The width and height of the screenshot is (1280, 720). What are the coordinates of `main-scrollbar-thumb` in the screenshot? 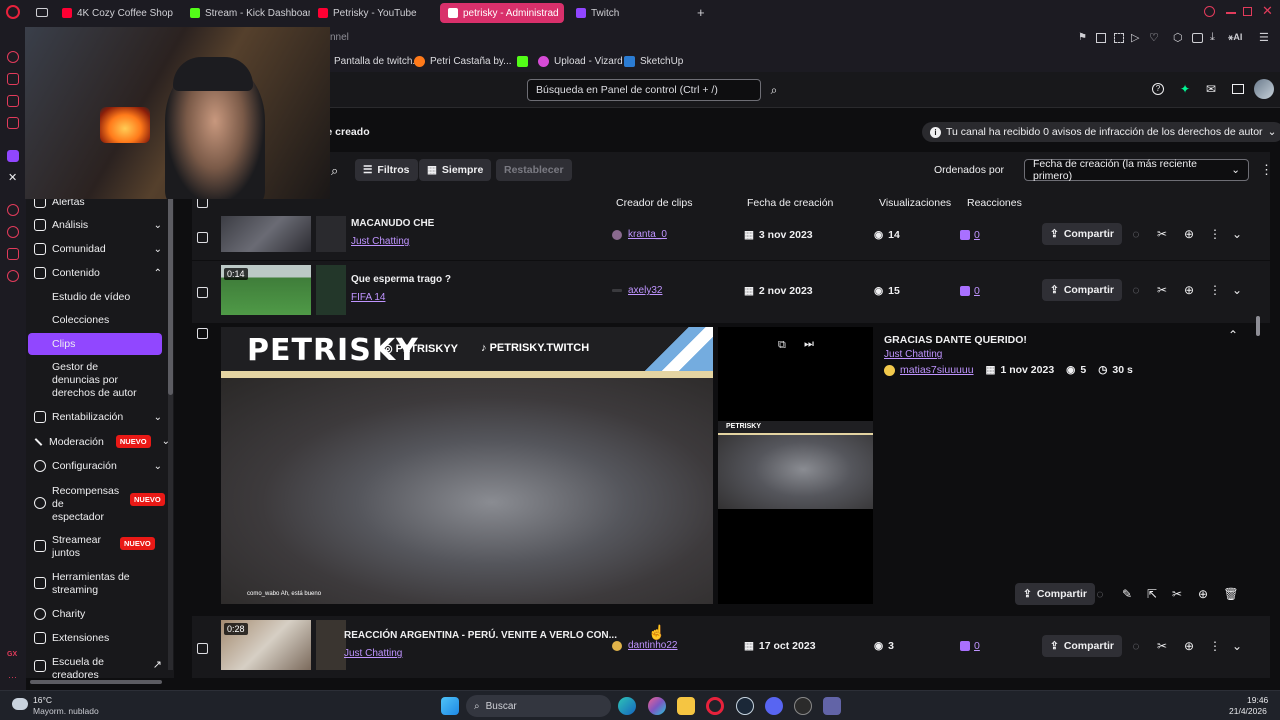 It's located at (1258, 326).